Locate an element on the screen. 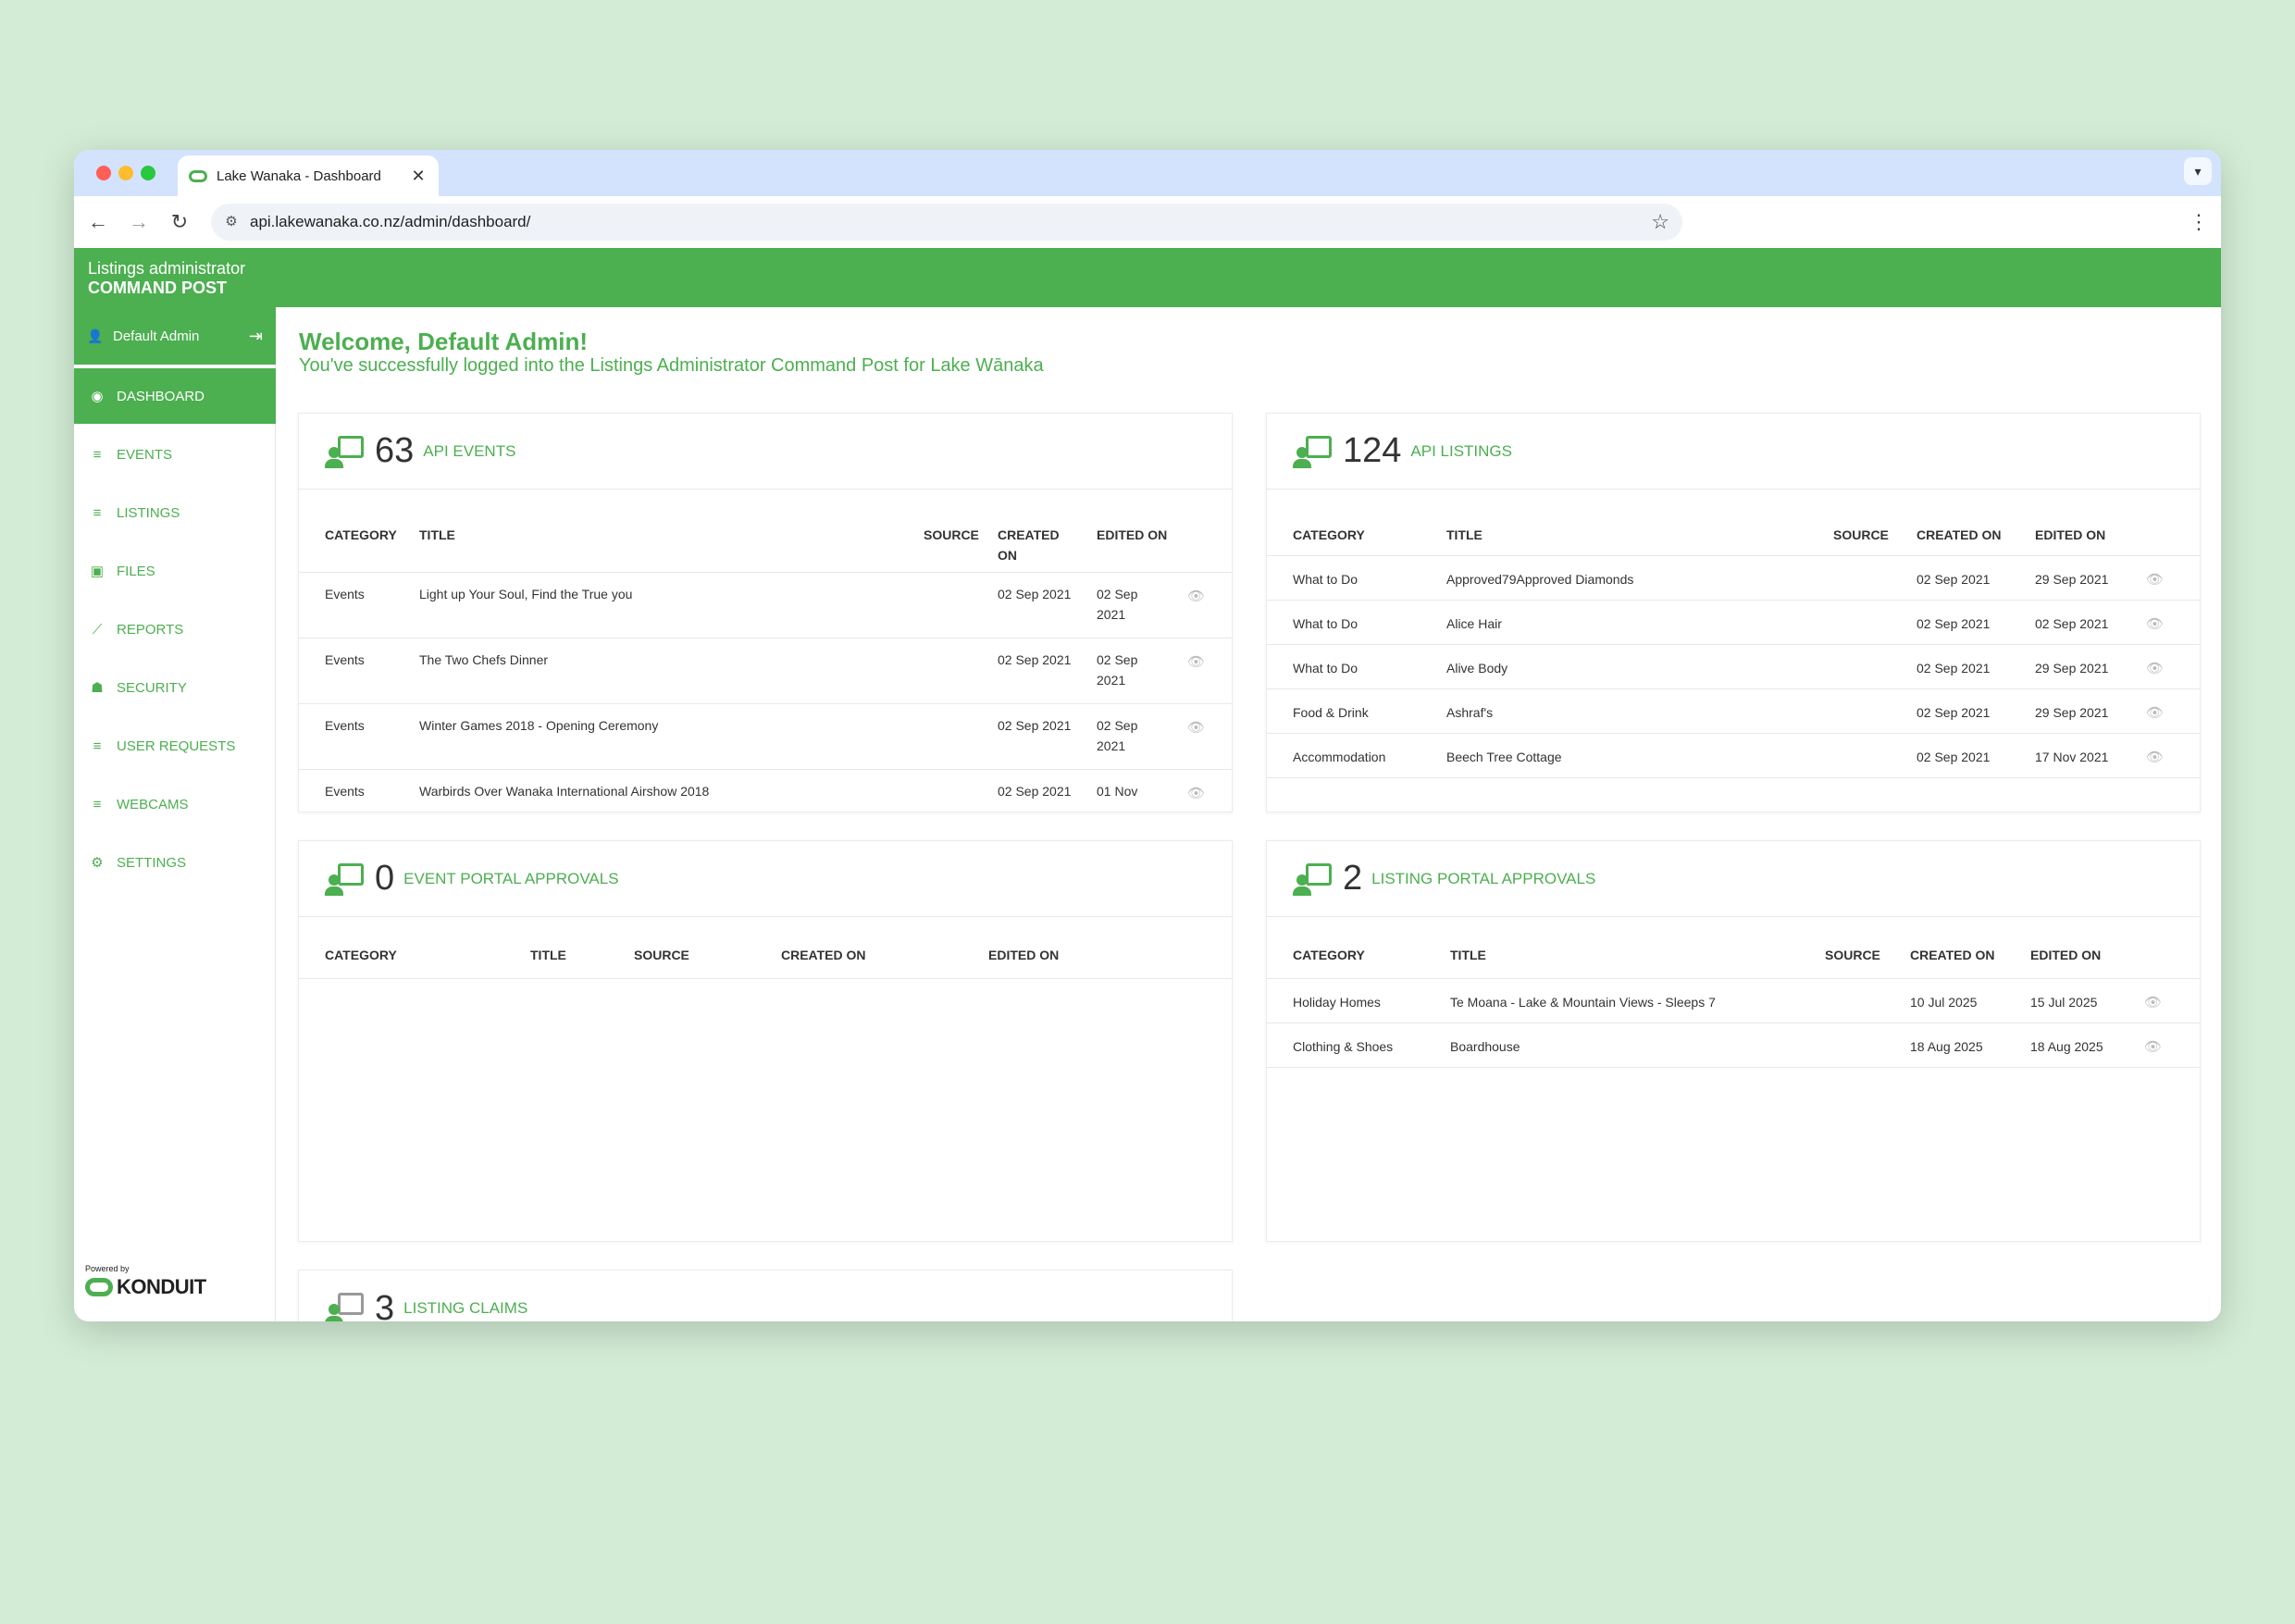 Image resolution: width=2295 pixels, height=1624 pixels. cell-category: Holiday Homes is located at coordinates (1337, 1002).